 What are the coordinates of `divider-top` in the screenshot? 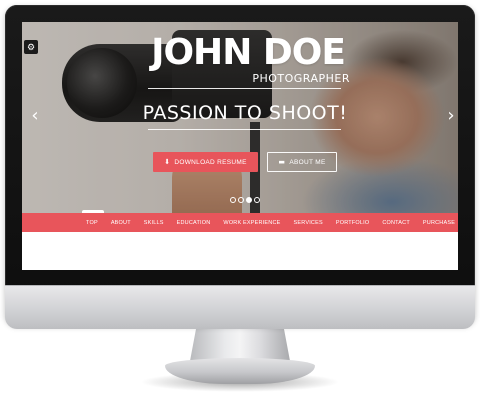 It's located at (244, 88).